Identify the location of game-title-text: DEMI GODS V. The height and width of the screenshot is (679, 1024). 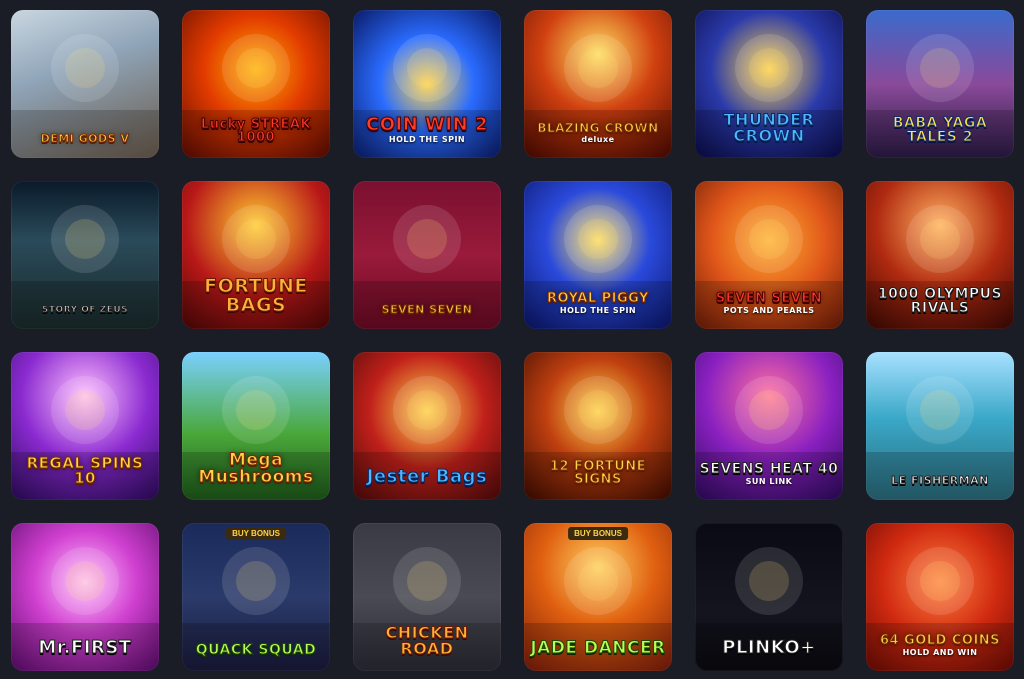
(85, 138).